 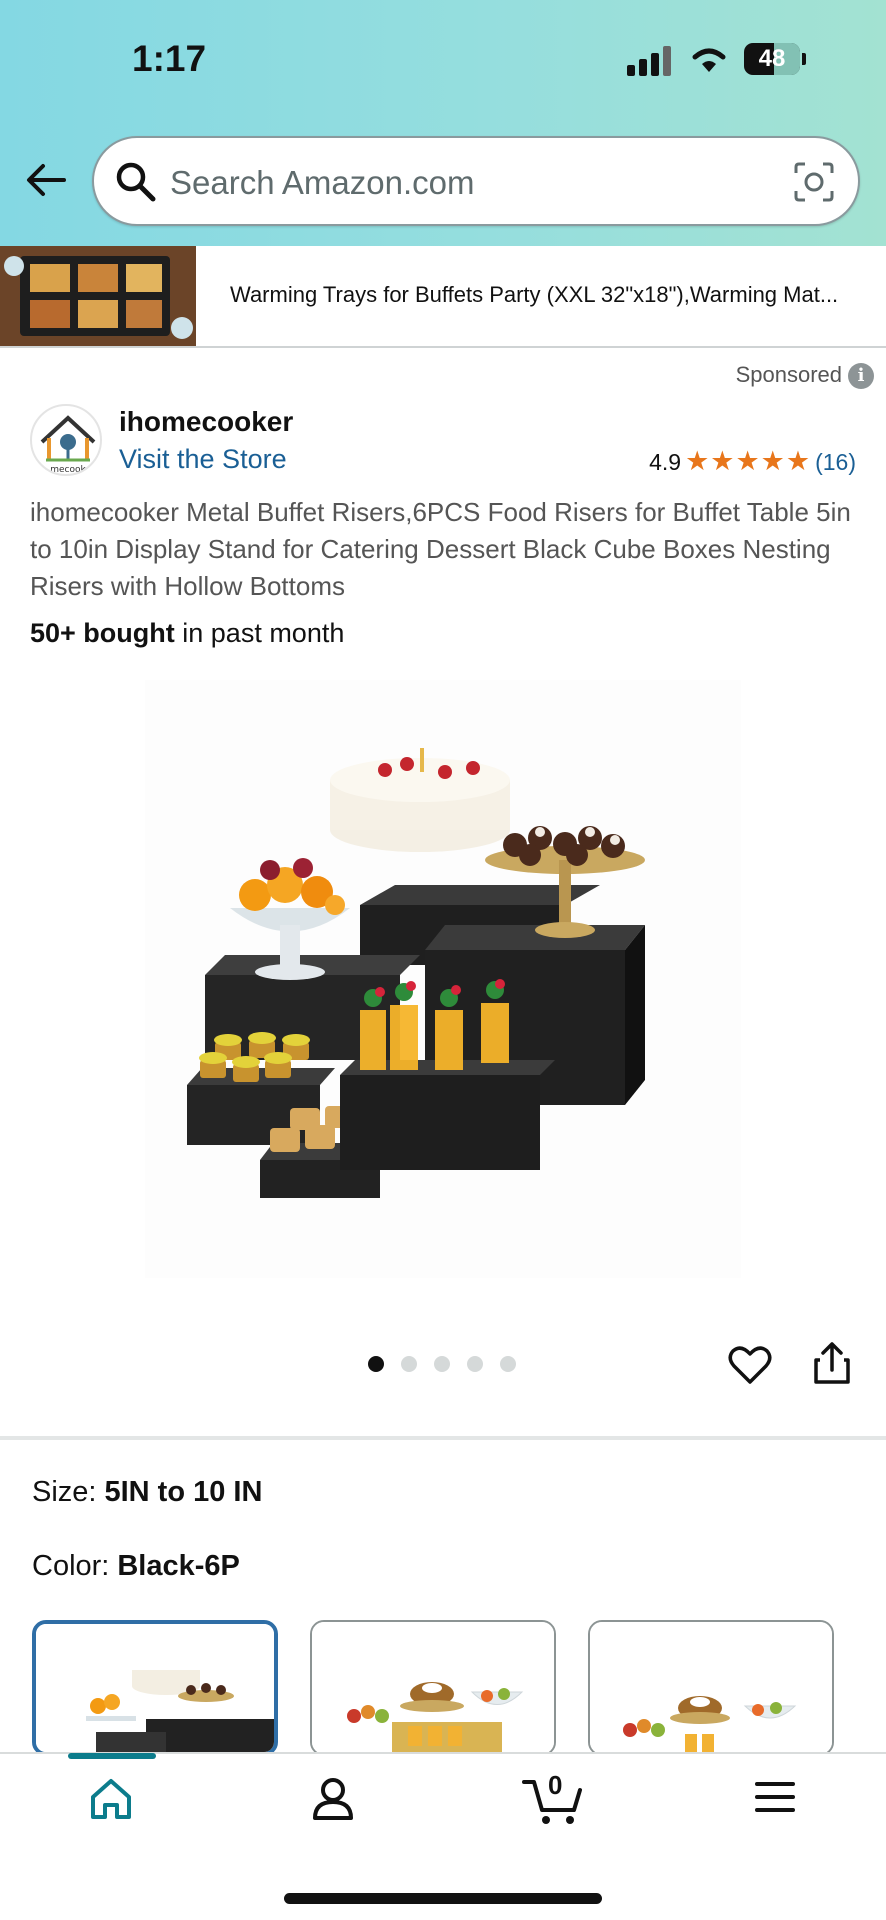 What do you see at coordinates (136, 182) in the screenshot?
I see `search-icon` at bounding box center [136, 182].